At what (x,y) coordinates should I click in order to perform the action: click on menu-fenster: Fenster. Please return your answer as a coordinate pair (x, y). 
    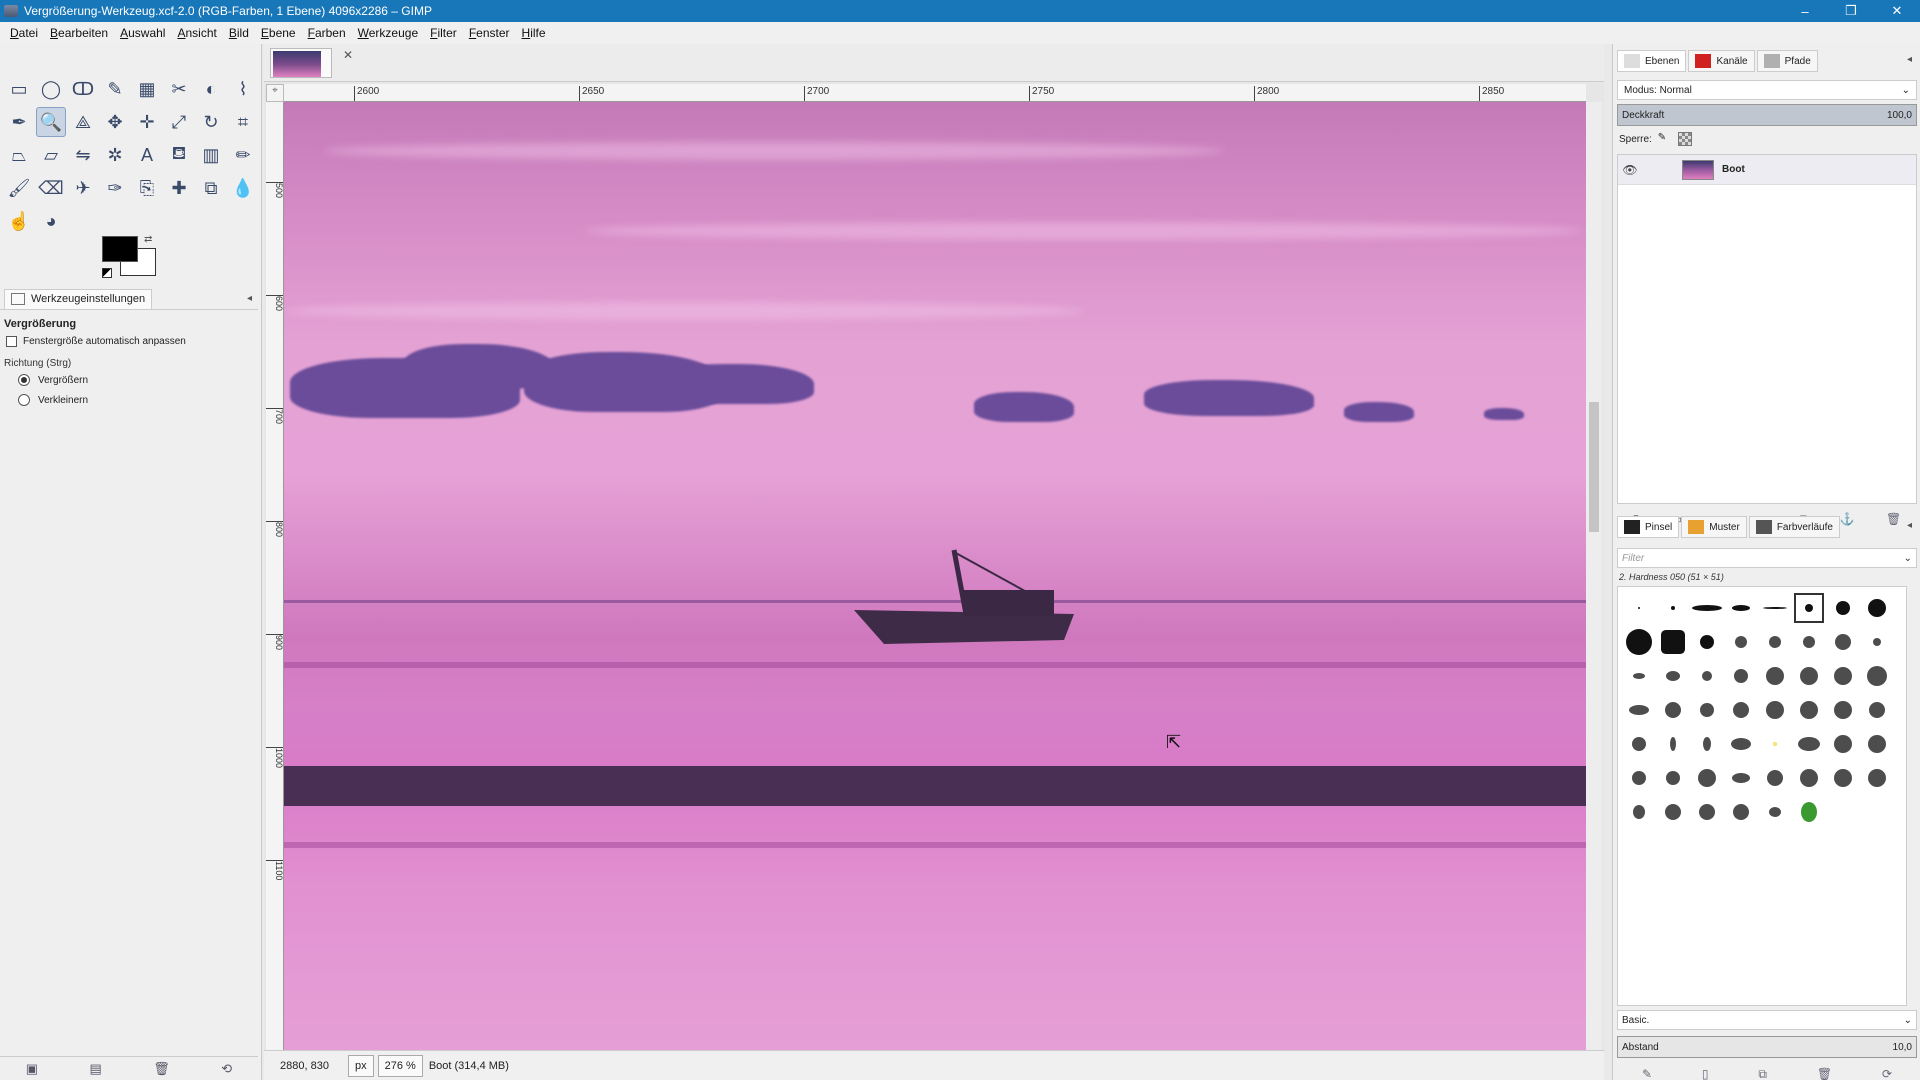
    Looking at the image, I should click on (489, 33).